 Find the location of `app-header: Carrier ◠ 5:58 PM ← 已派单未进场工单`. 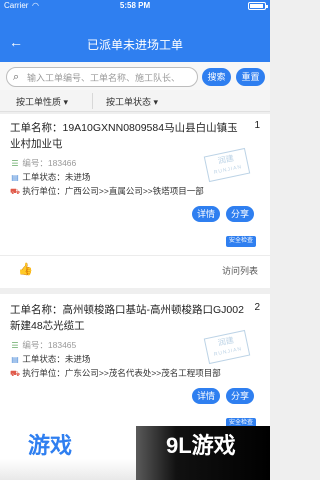

app-header: Carrier ◠ 5:58 PM ← 已派单未进场工单 is located at coordinates (135, 31).